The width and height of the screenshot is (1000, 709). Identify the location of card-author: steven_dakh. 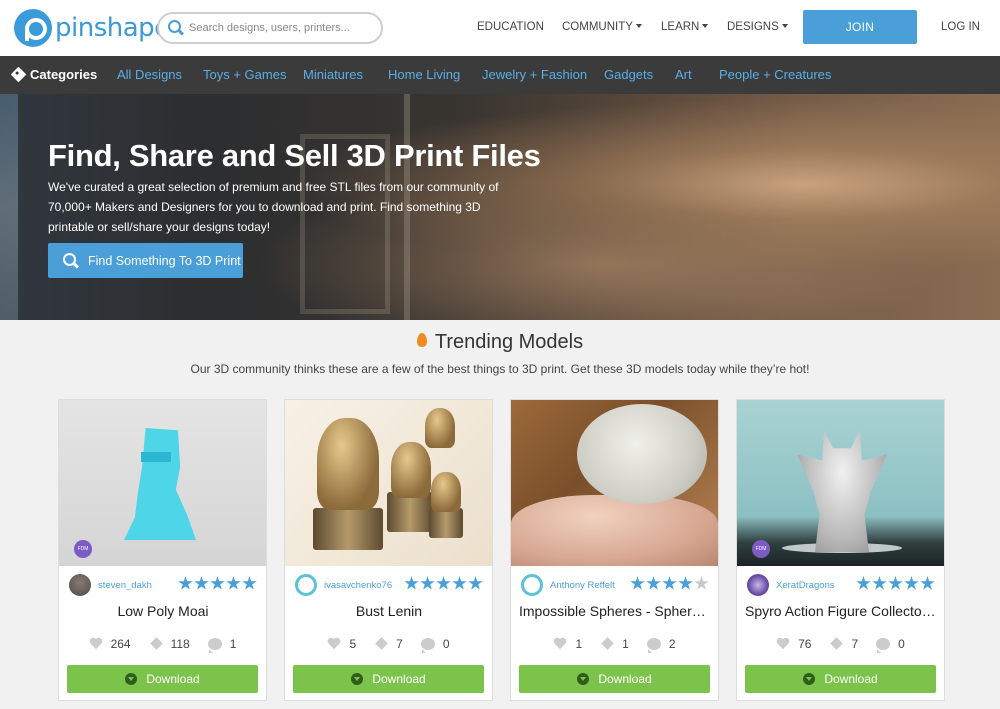
(110, 585).